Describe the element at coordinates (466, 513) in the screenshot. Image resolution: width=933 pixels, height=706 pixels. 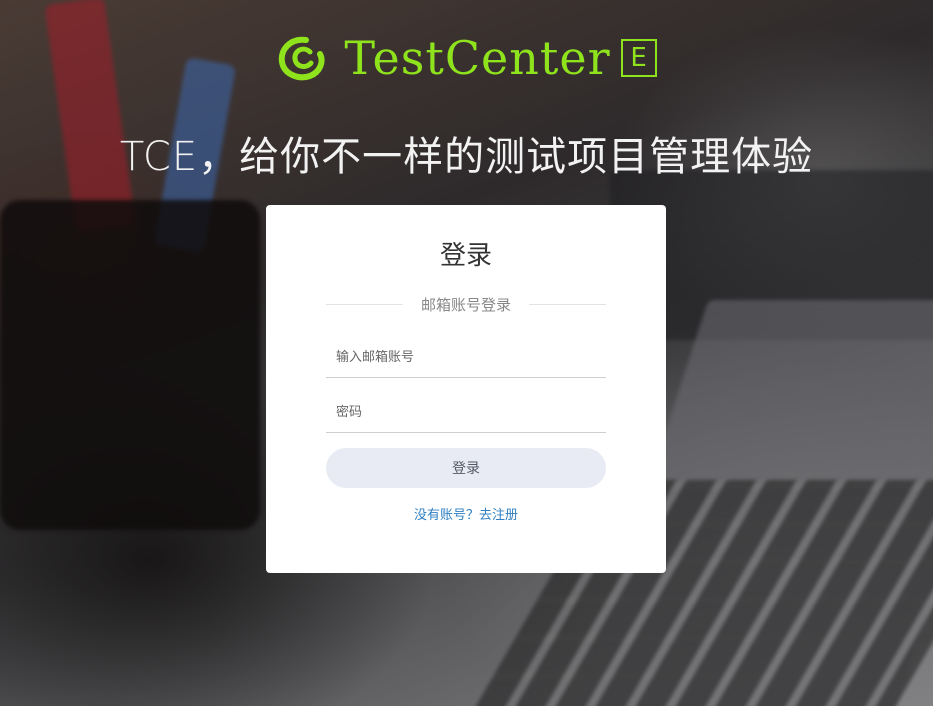
I see `register-link: 没有账号？去注册` at that location.